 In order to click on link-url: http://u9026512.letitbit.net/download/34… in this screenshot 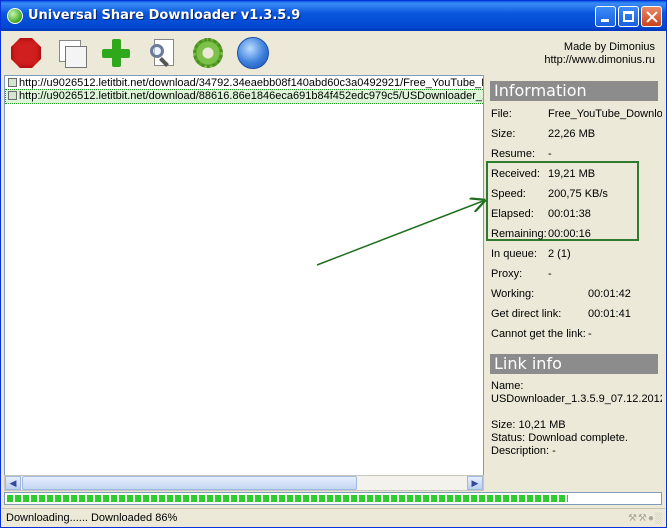, I will do `click(251, 83)`.